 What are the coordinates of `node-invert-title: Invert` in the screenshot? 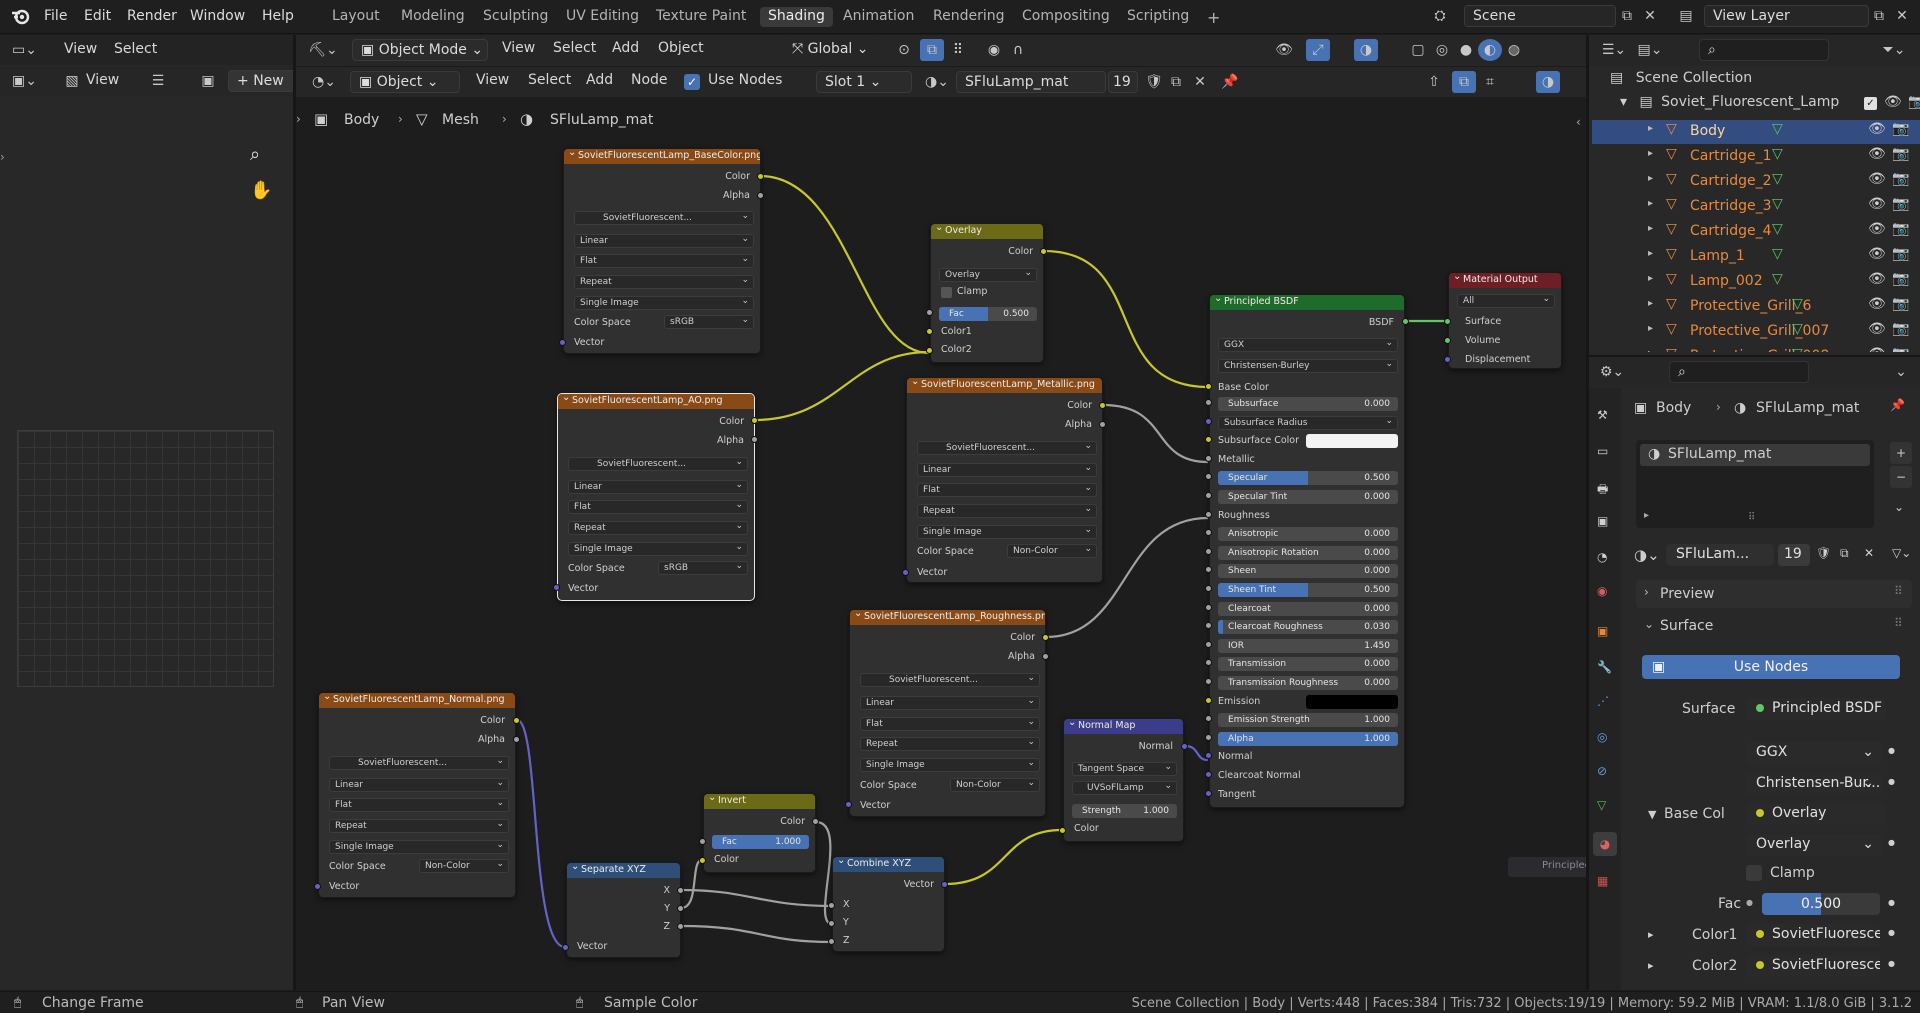 It's located at (759, 801).